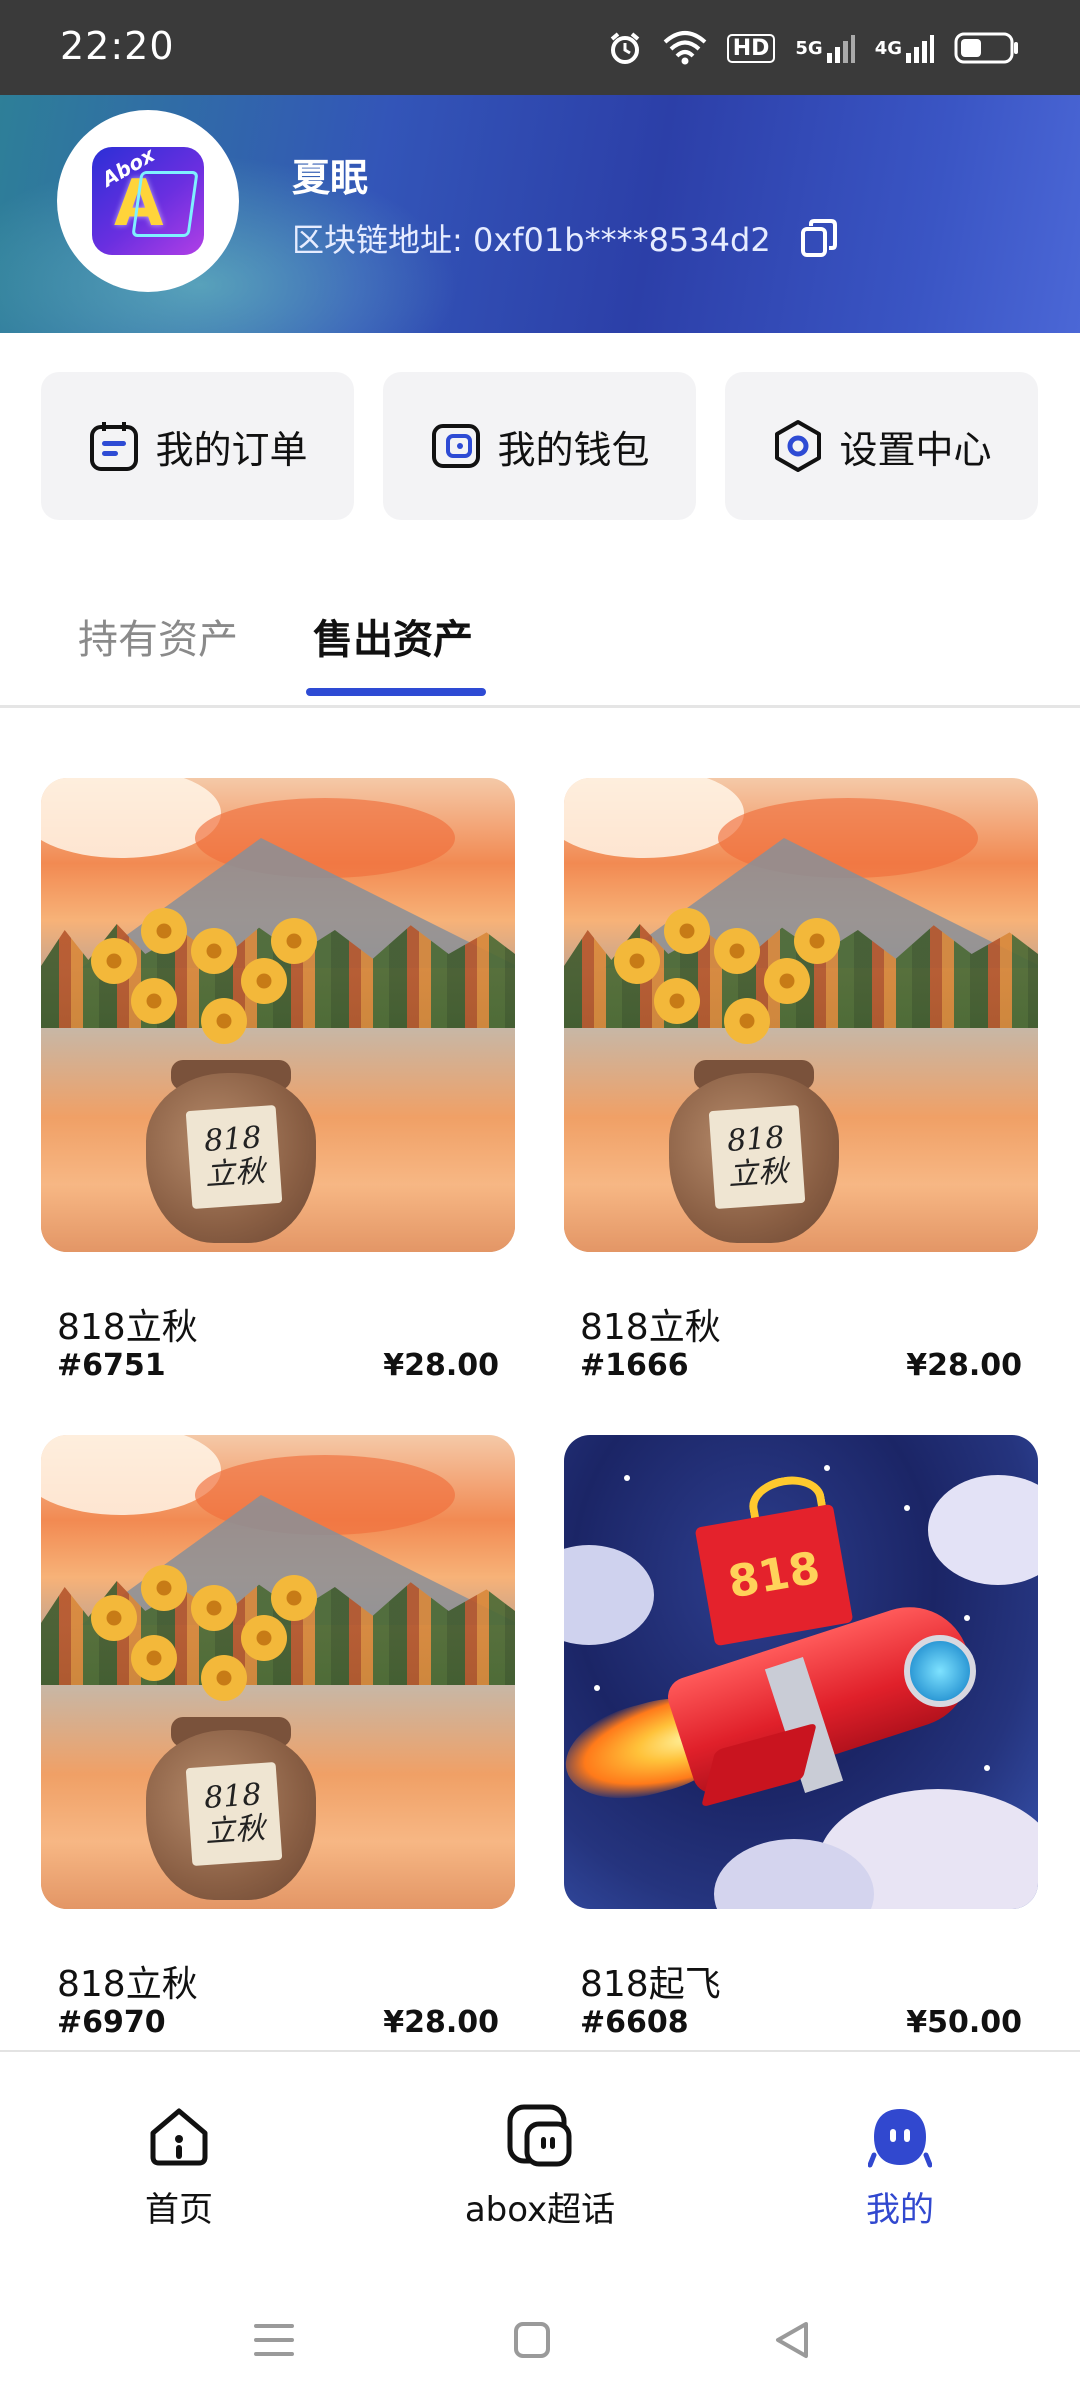 Image resolution: width=1080 pixels, height=2408 pixels. Describe the element at coordinates (231, 449) in the screenshot. I see `my-orders-label: 我的订单` at that location.